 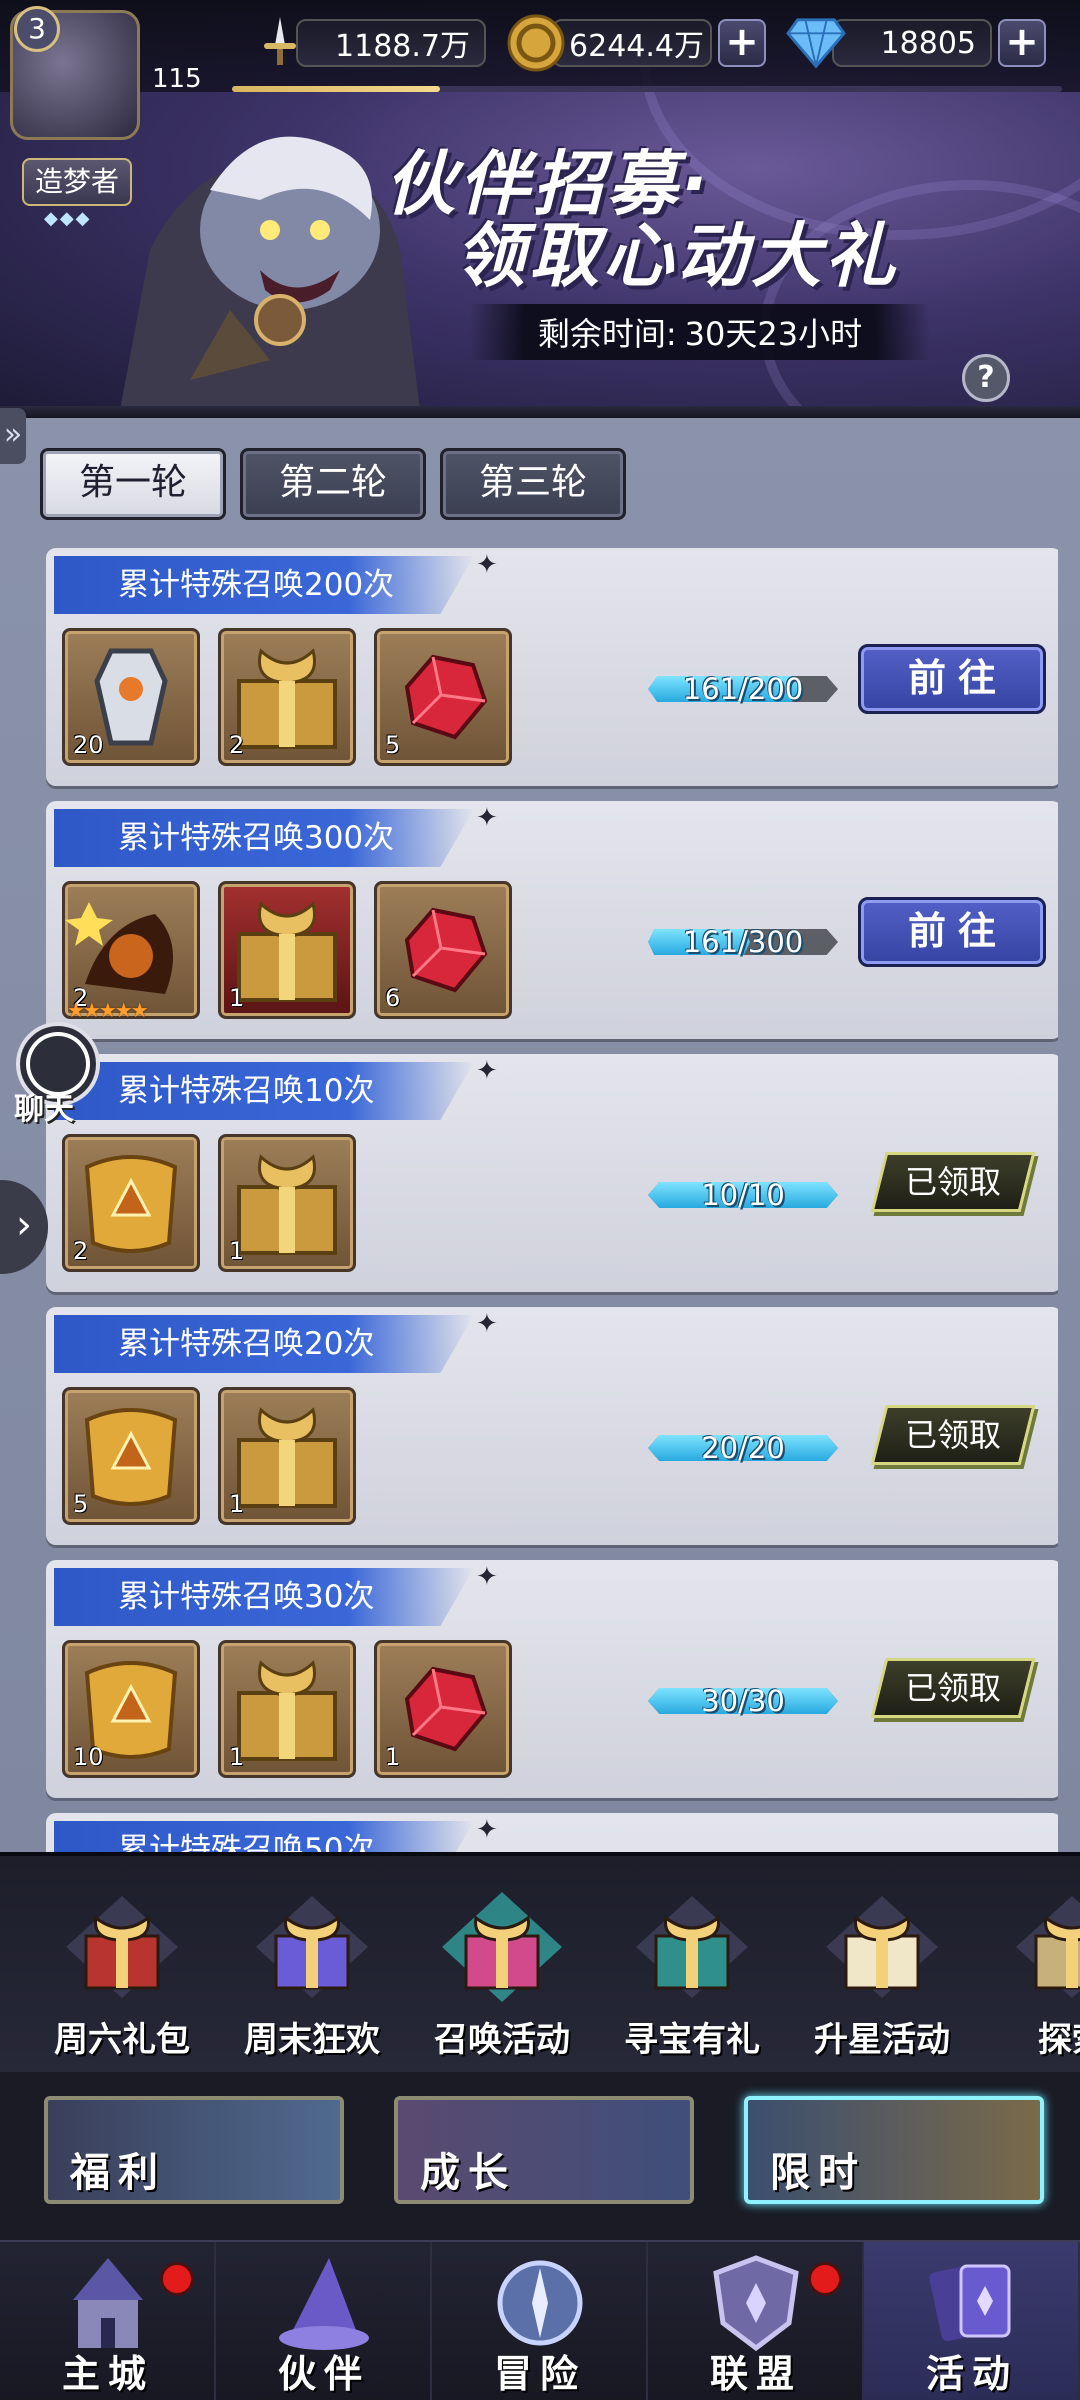 I want to click on timer-label: 剩余时间:, so click(x=607, y=334).